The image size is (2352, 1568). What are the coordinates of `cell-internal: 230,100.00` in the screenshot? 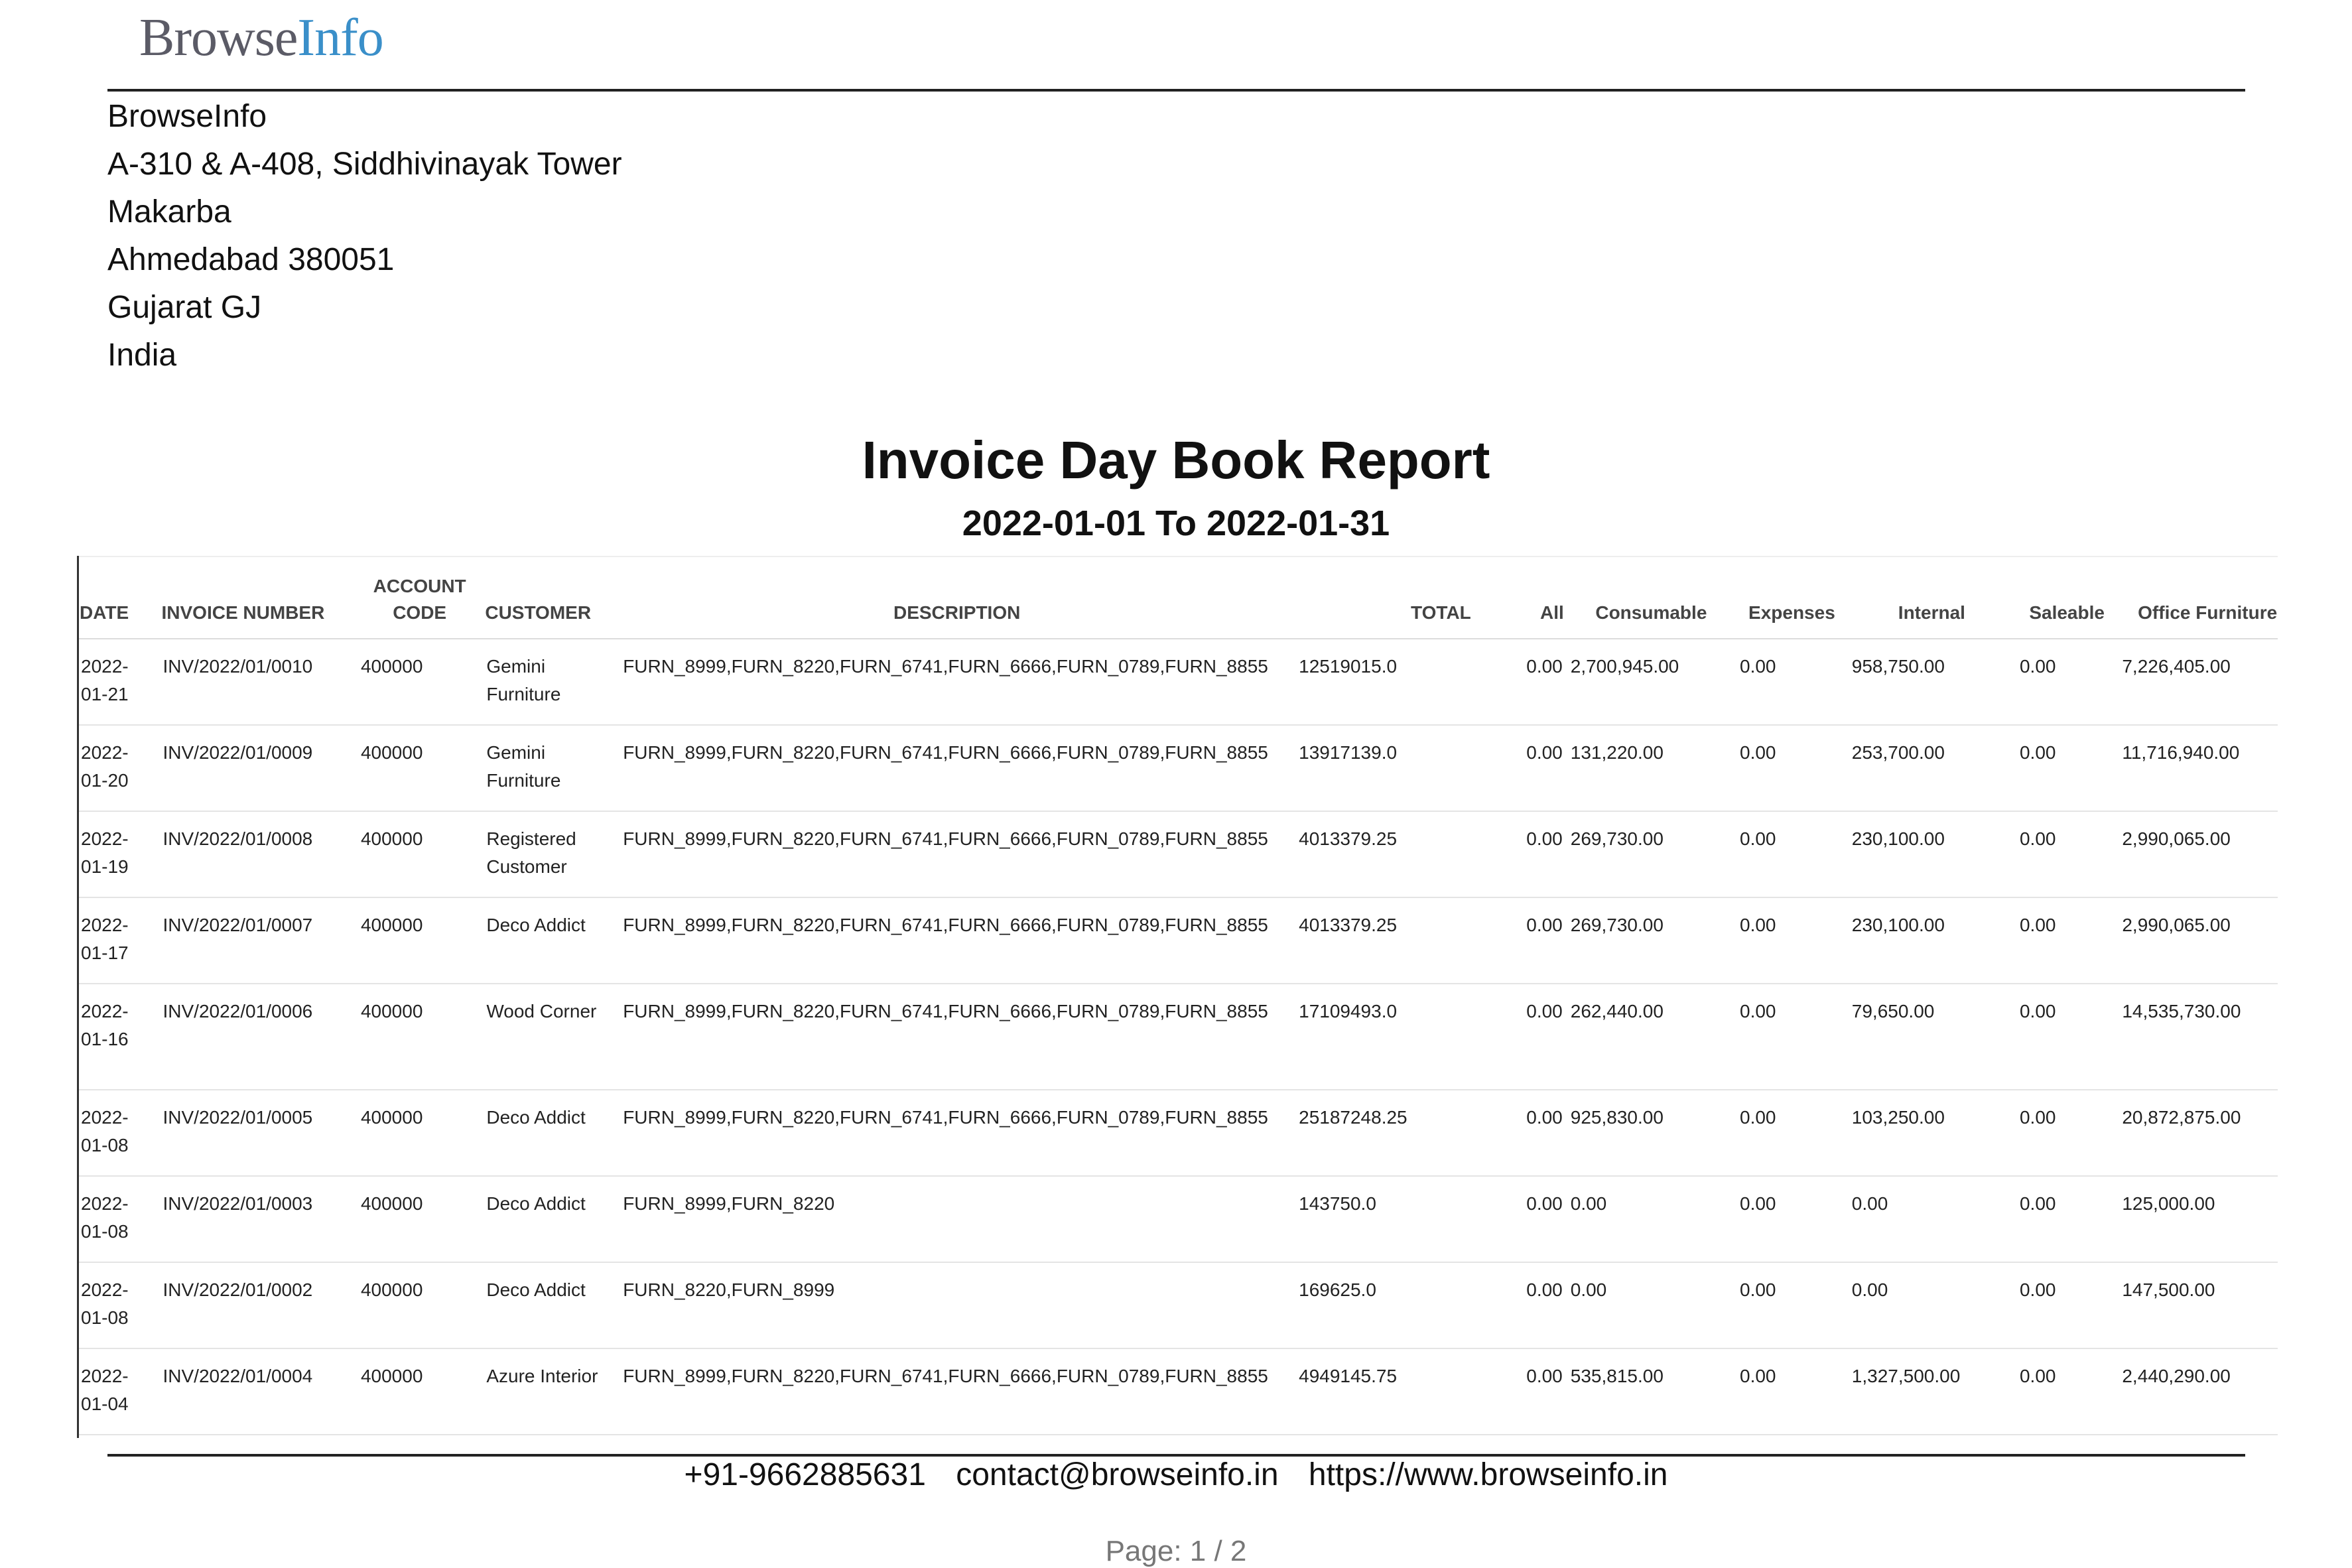 It's located at (1932, 941).